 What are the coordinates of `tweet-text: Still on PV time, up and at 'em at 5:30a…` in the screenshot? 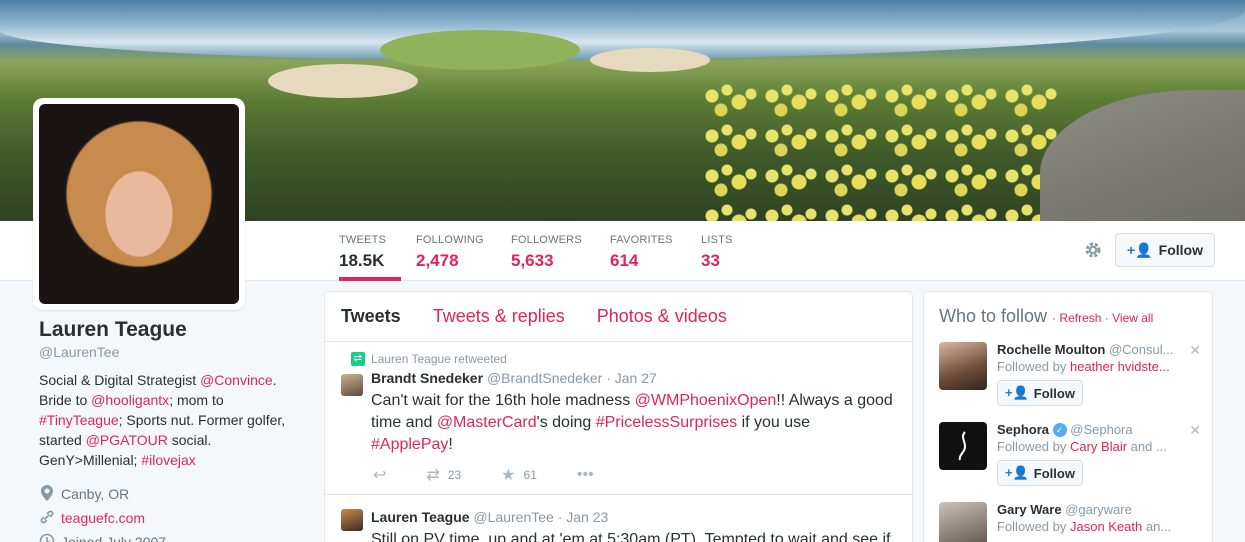 It's located at (631, 536).